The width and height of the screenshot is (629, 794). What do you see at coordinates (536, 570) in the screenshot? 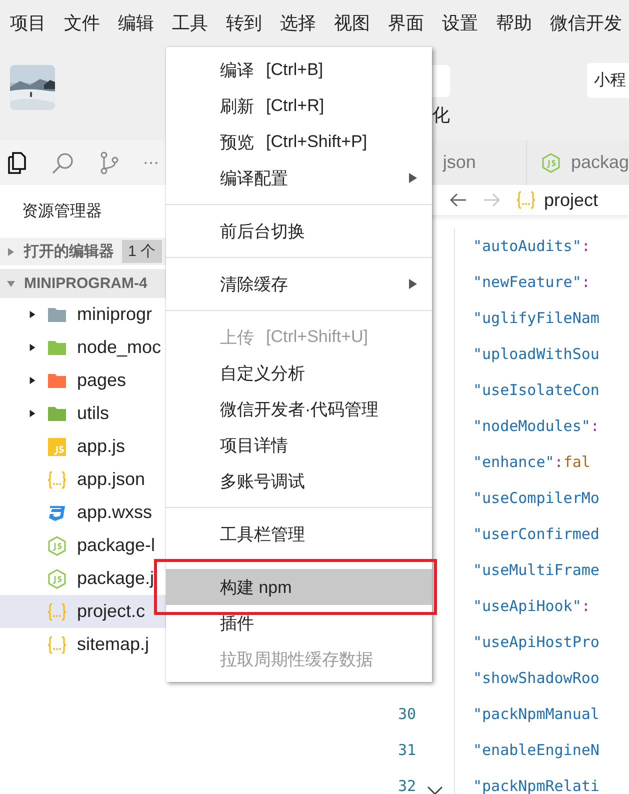
I see `code-line: "useMultiFrame` at bounding box center [536, 570].